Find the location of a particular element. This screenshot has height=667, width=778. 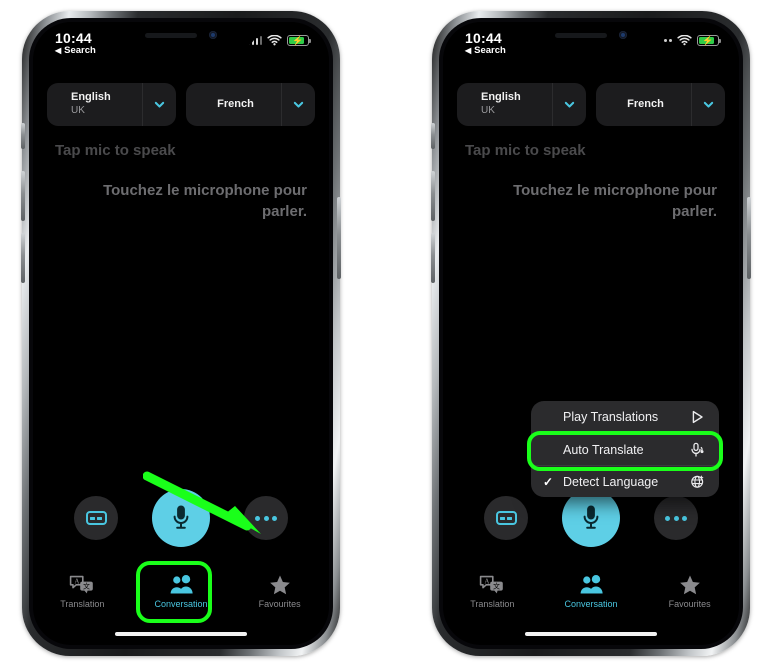

two-people-icon is located at coordinates (591, 584).